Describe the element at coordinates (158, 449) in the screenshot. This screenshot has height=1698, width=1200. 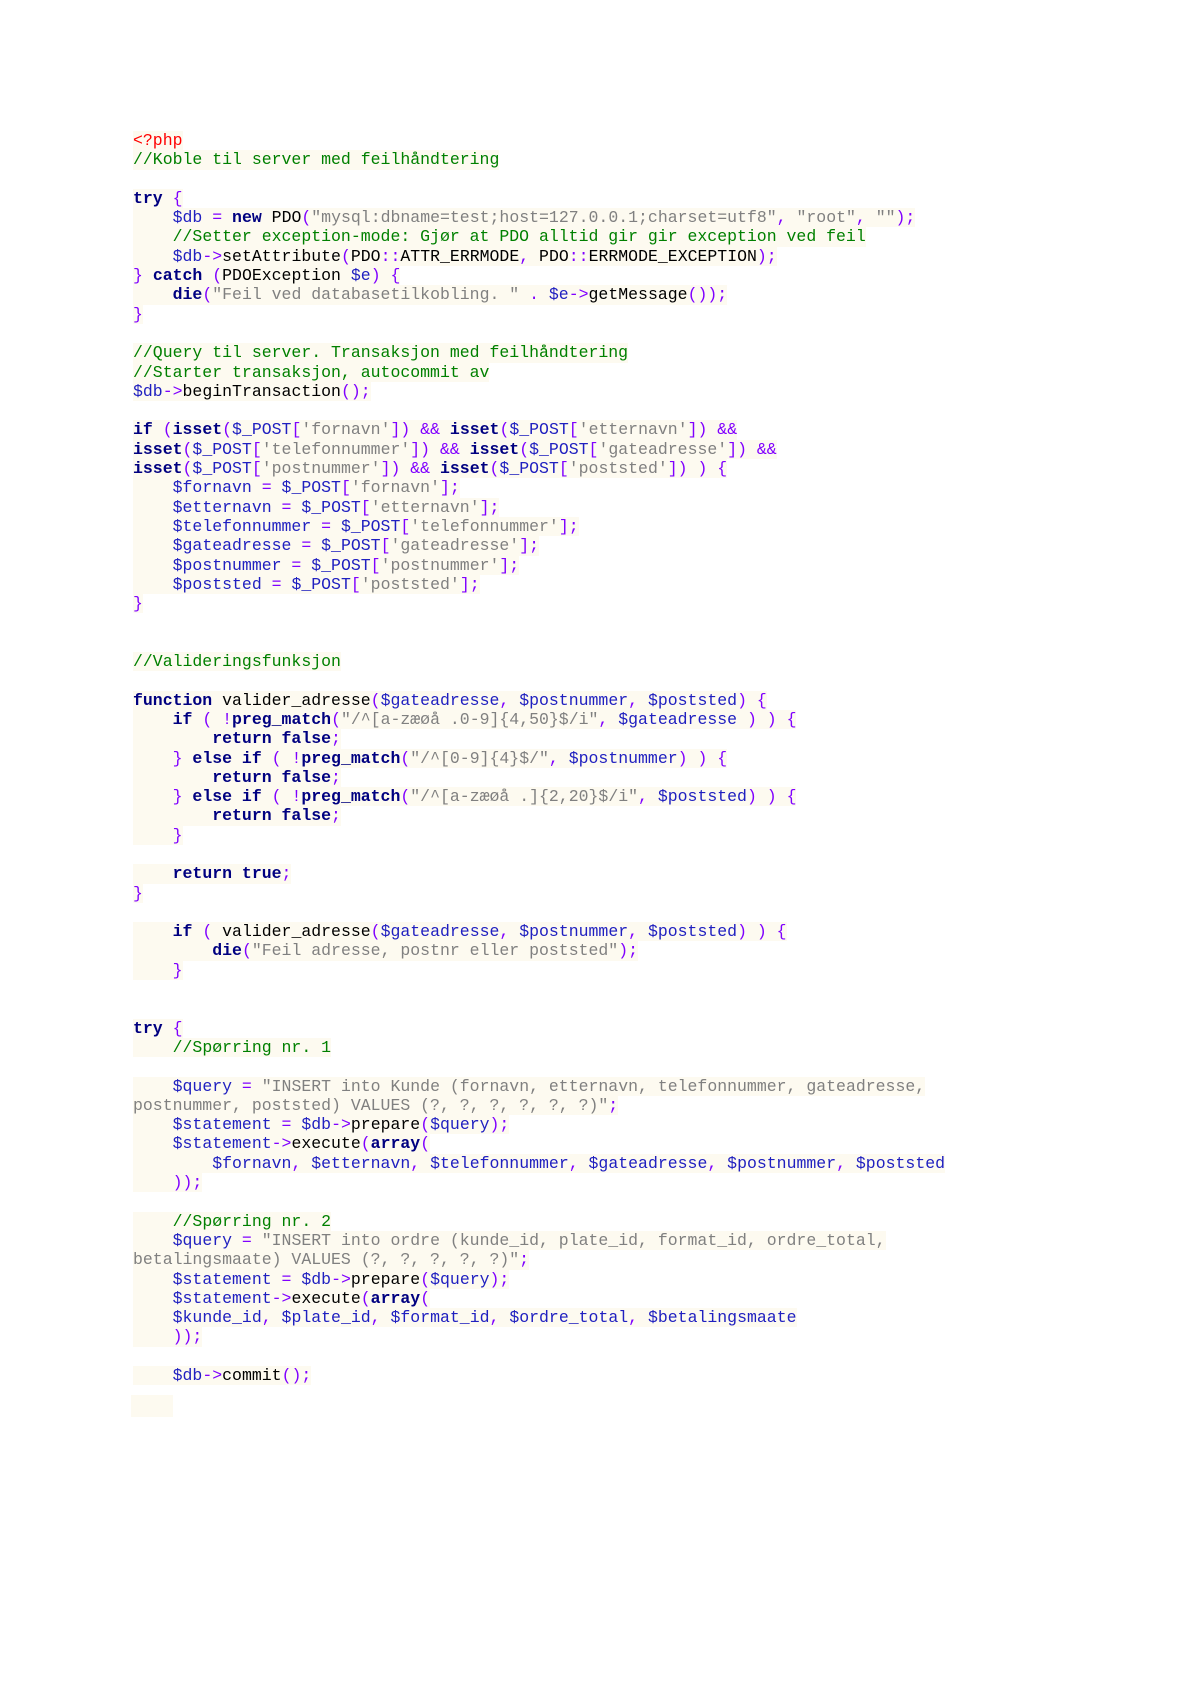
I see `code-keyword: isset` at that location.